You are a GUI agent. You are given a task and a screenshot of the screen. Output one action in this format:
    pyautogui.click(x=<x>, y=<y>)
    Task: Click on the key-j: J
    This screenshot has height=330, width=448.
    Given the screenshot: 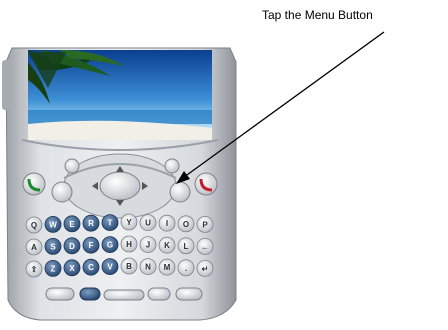 What is the action you would take?
    pyautogui.click(x=148, y=245)
    